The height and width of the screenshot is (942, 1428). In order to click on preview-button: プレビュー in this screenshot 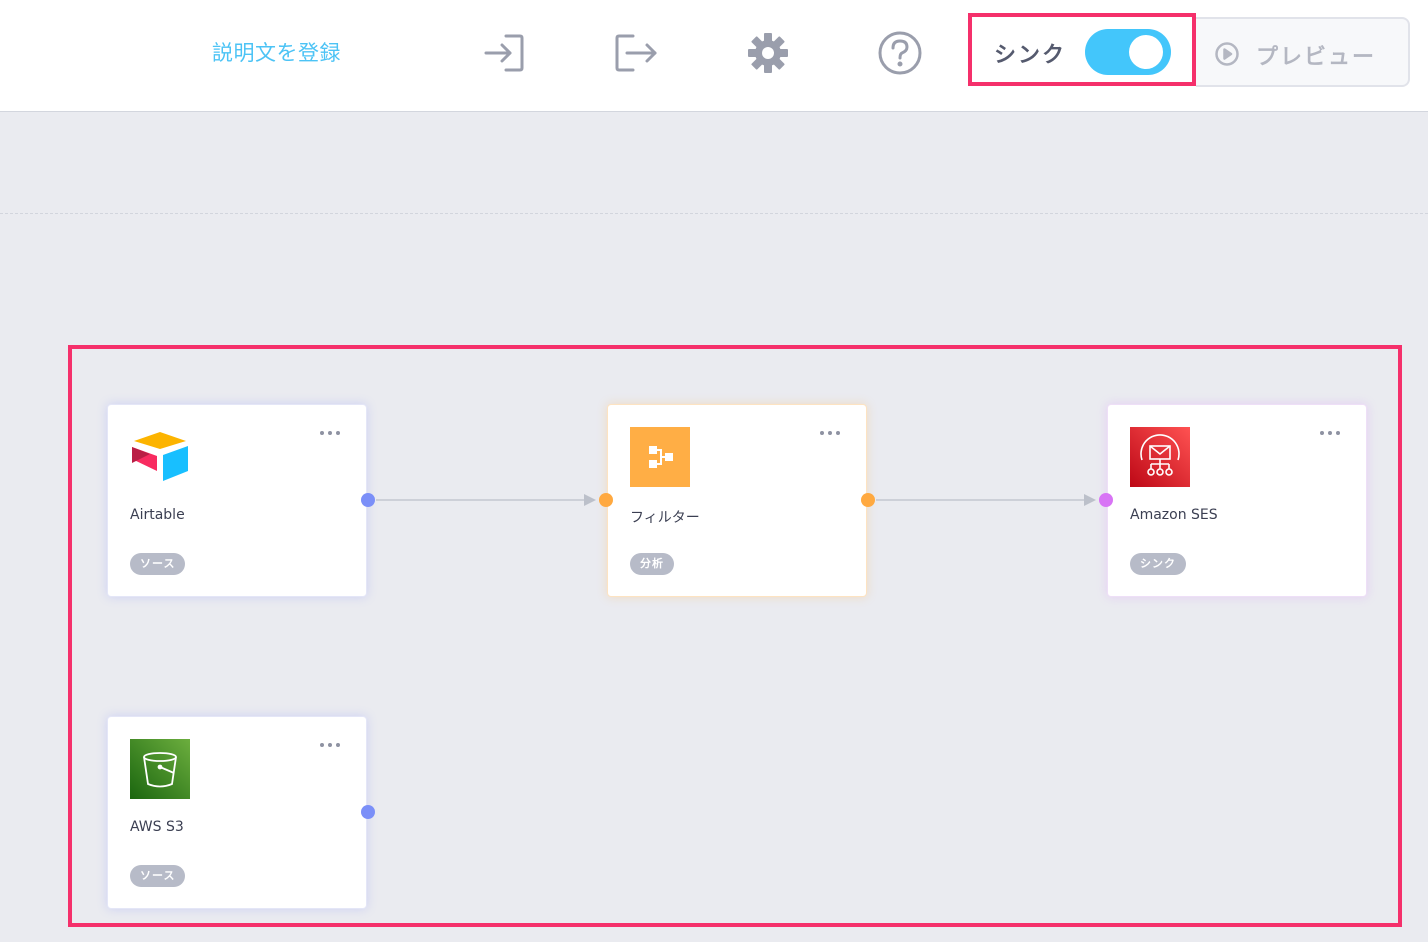, I will do `click(1303, 52)`.